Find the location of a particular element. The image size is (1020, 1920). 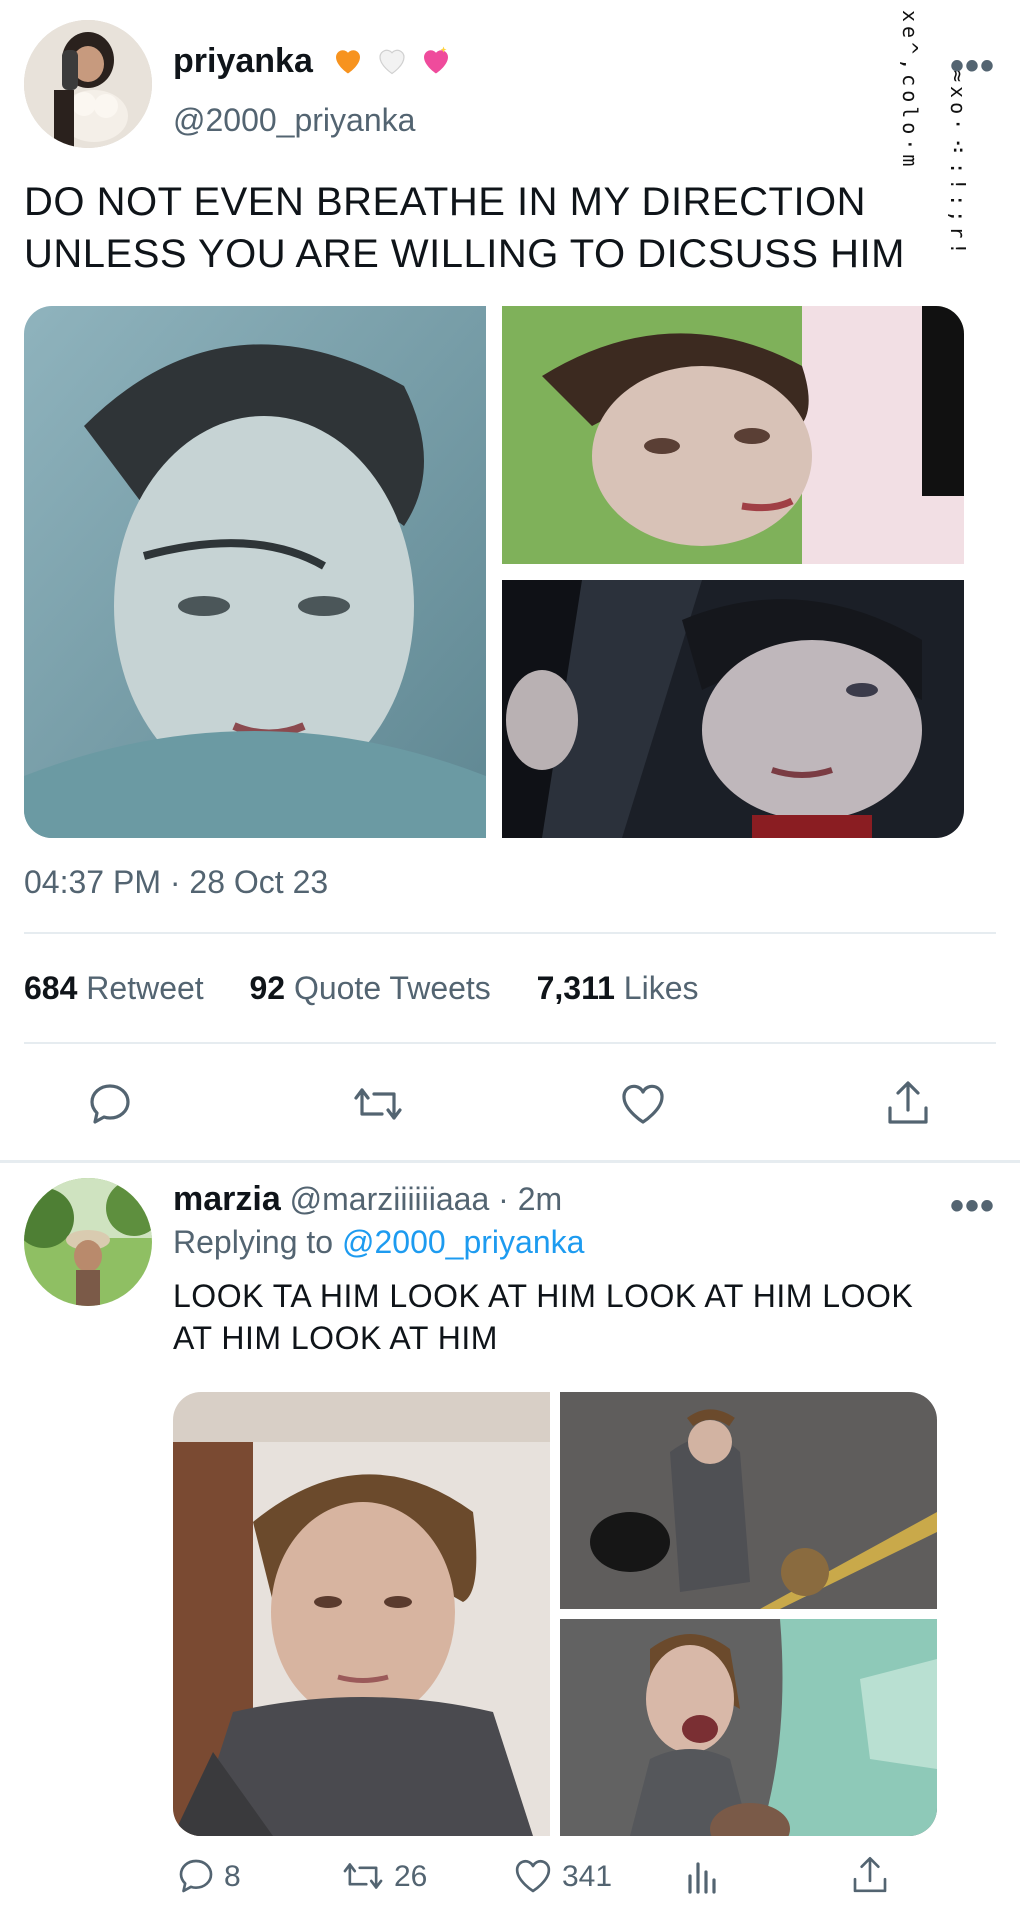

reply-reply-button is located at coordinates (196, 1876).